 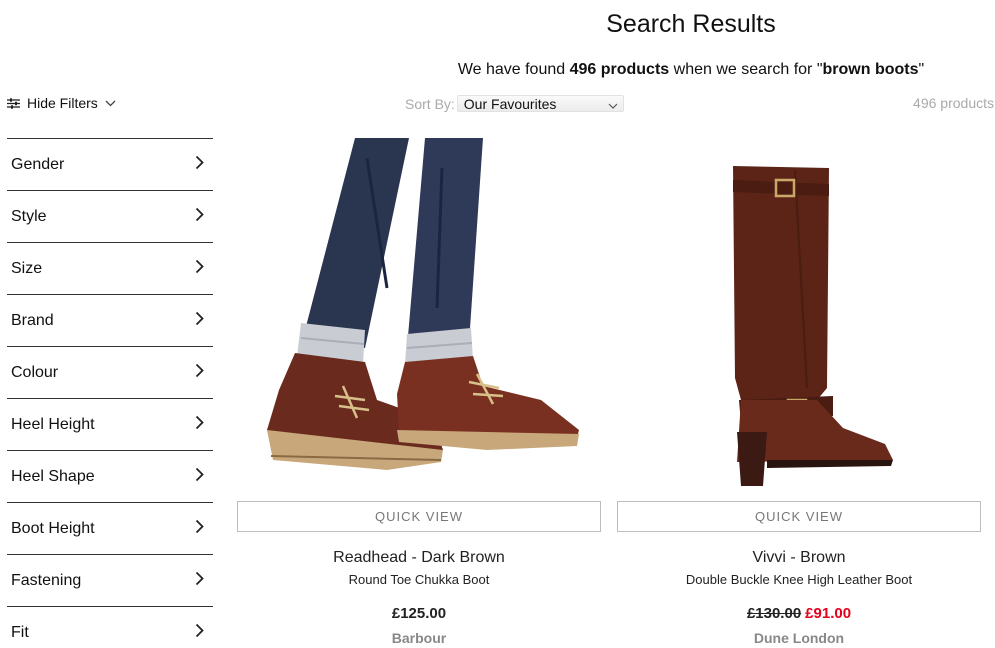 What do you see at coordinates (20, 632) in the screenshot?
I see `filter-label: Fit` at bounding box center [20, 632].